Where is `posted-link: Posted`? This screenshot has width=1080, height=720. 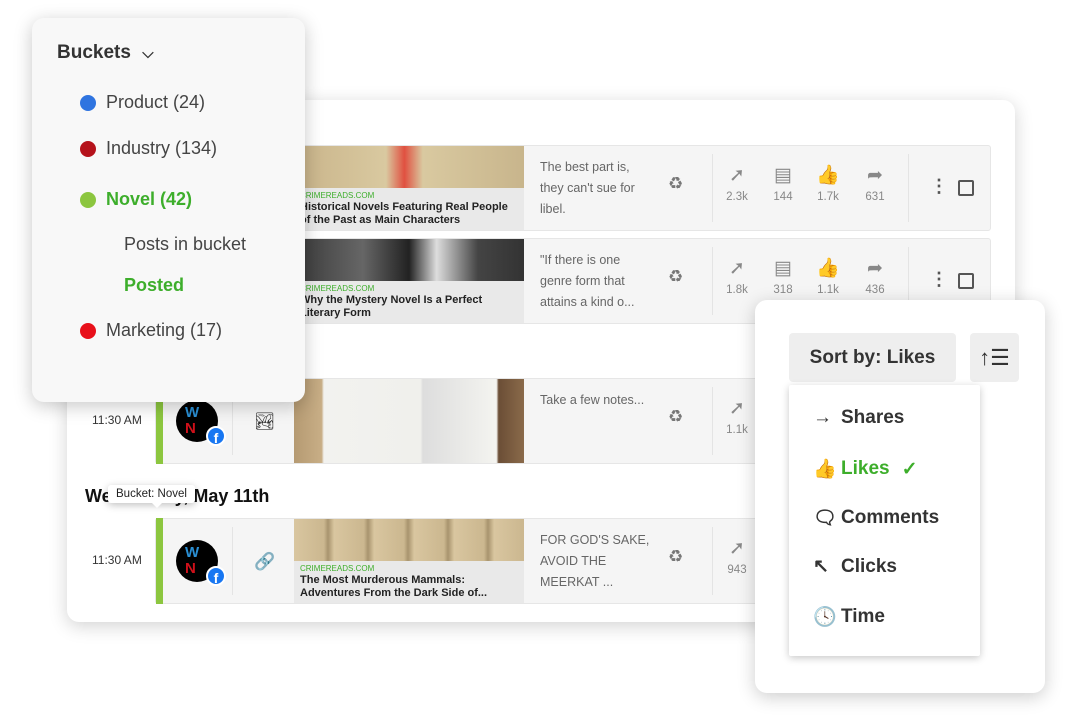
posted-link: Posted is located at coordinates (154, 285).